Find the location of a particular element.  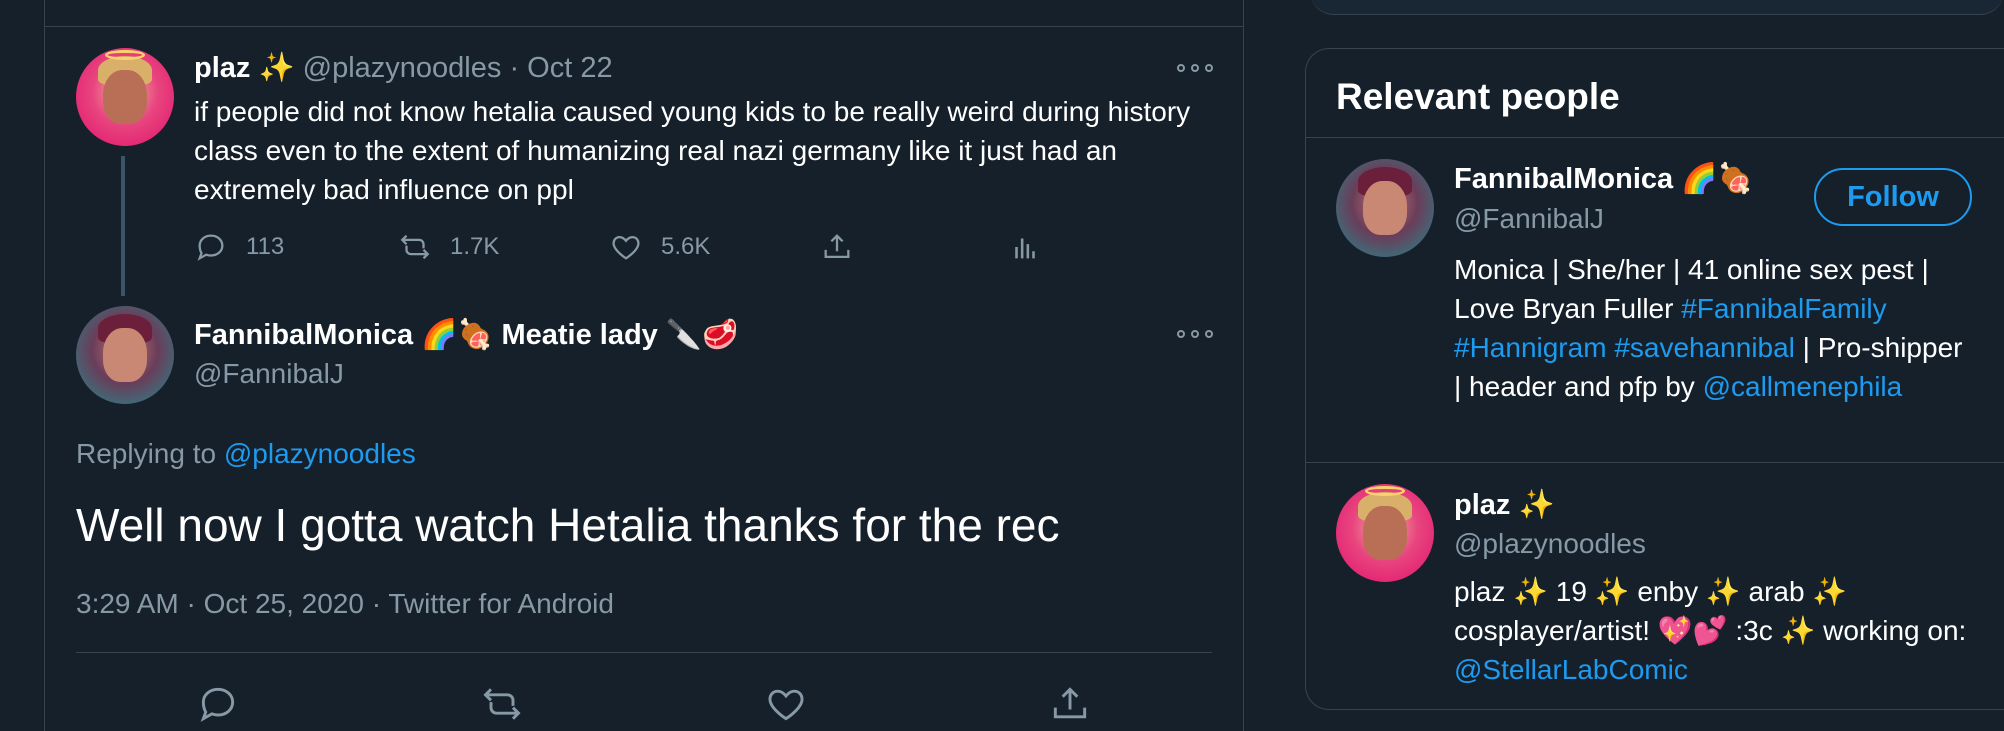

reply-count: 113 is located at coordinates (265, 246).